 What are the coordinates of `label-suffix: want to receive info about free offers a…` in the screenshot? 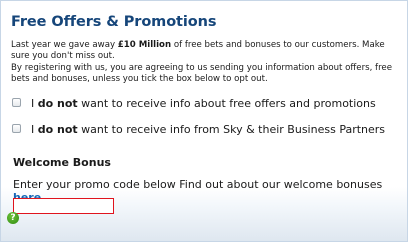 It's located at (226, 103).